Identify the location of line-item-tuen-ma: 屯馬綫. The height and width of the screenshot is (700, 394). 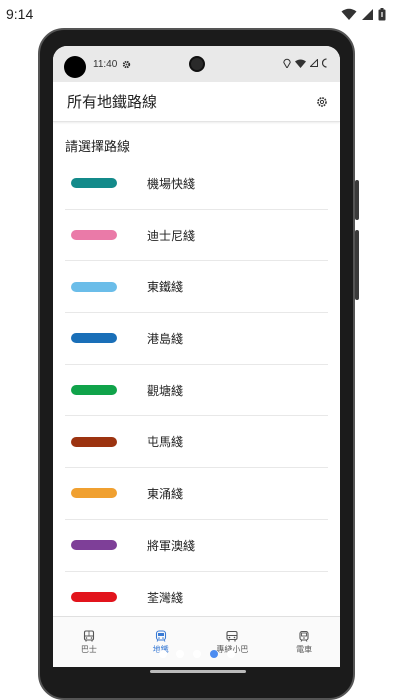
(196, 442).